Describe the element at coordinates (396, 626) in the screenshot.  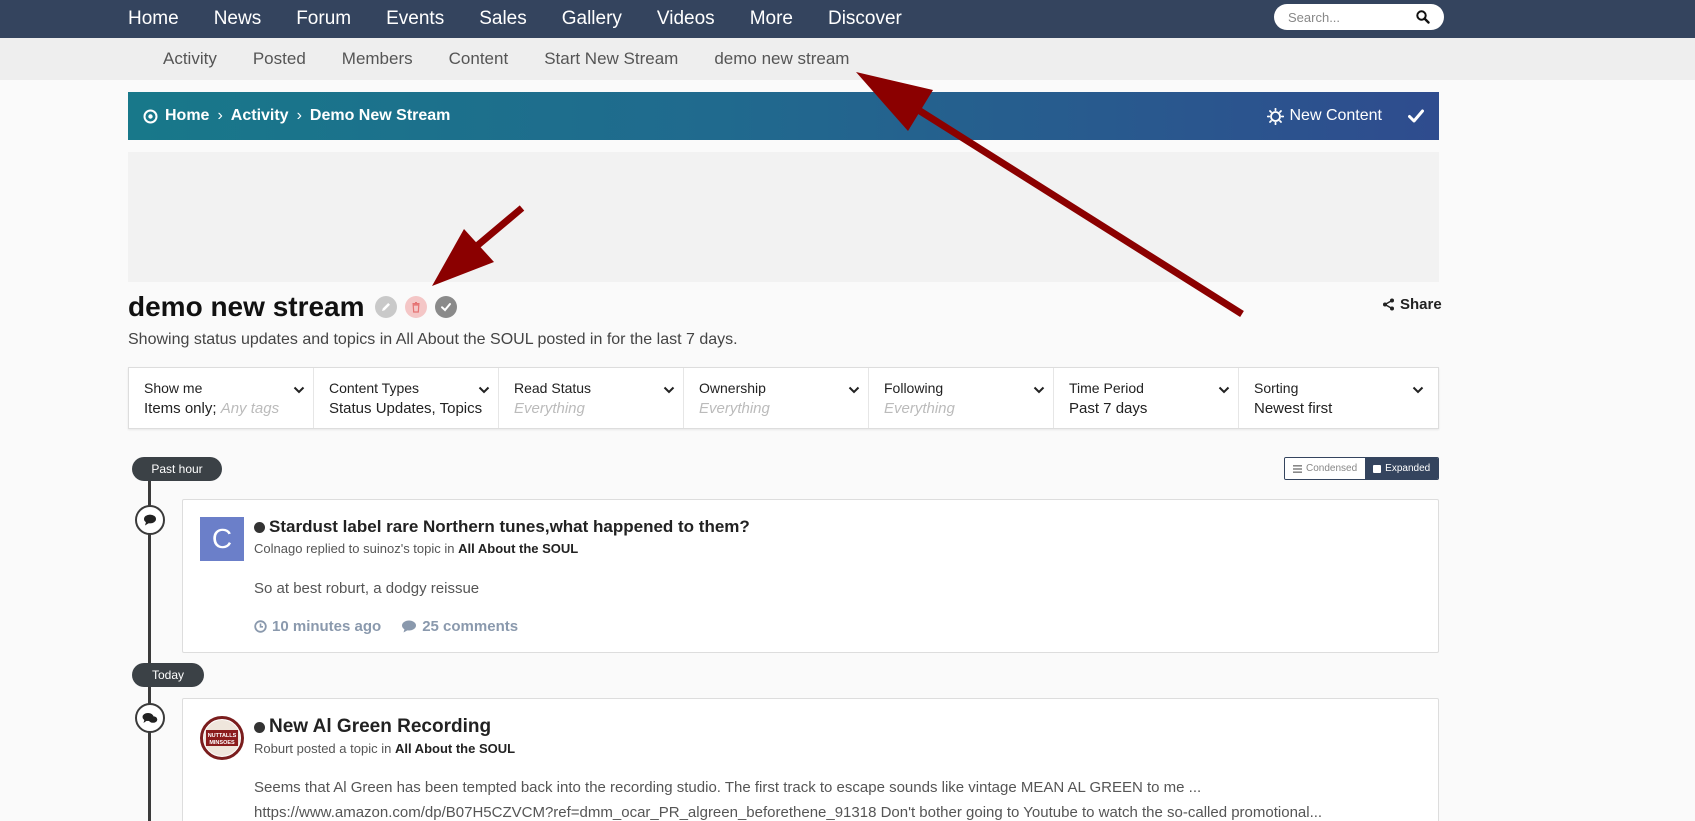
I see `post-stats: 10 minutes ago 25 comments` at that location.